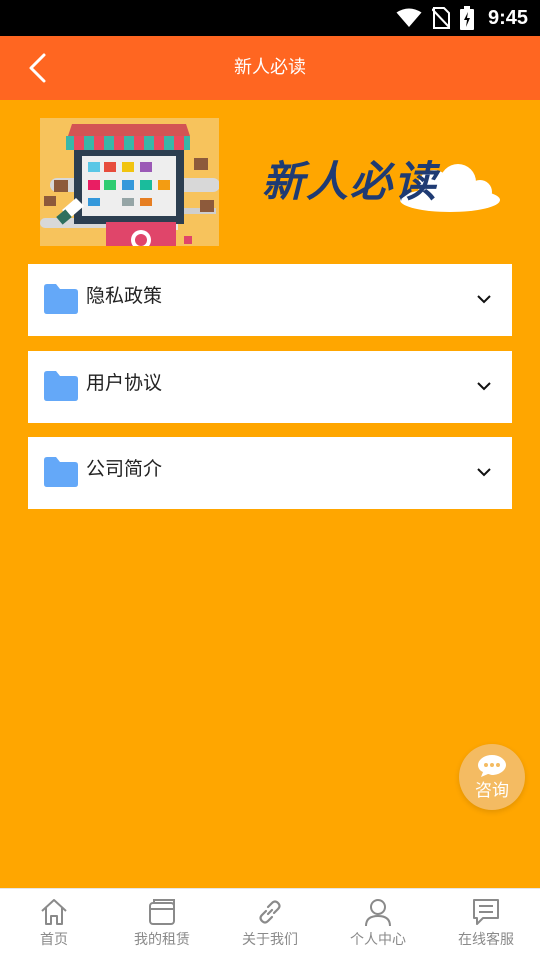 The height and width of the screenshot is (960, 540). What do you see at coordinates (162, 940) in the screenshot?
I see `nav-label: 我的租赁` at bounding box center [162, 940].